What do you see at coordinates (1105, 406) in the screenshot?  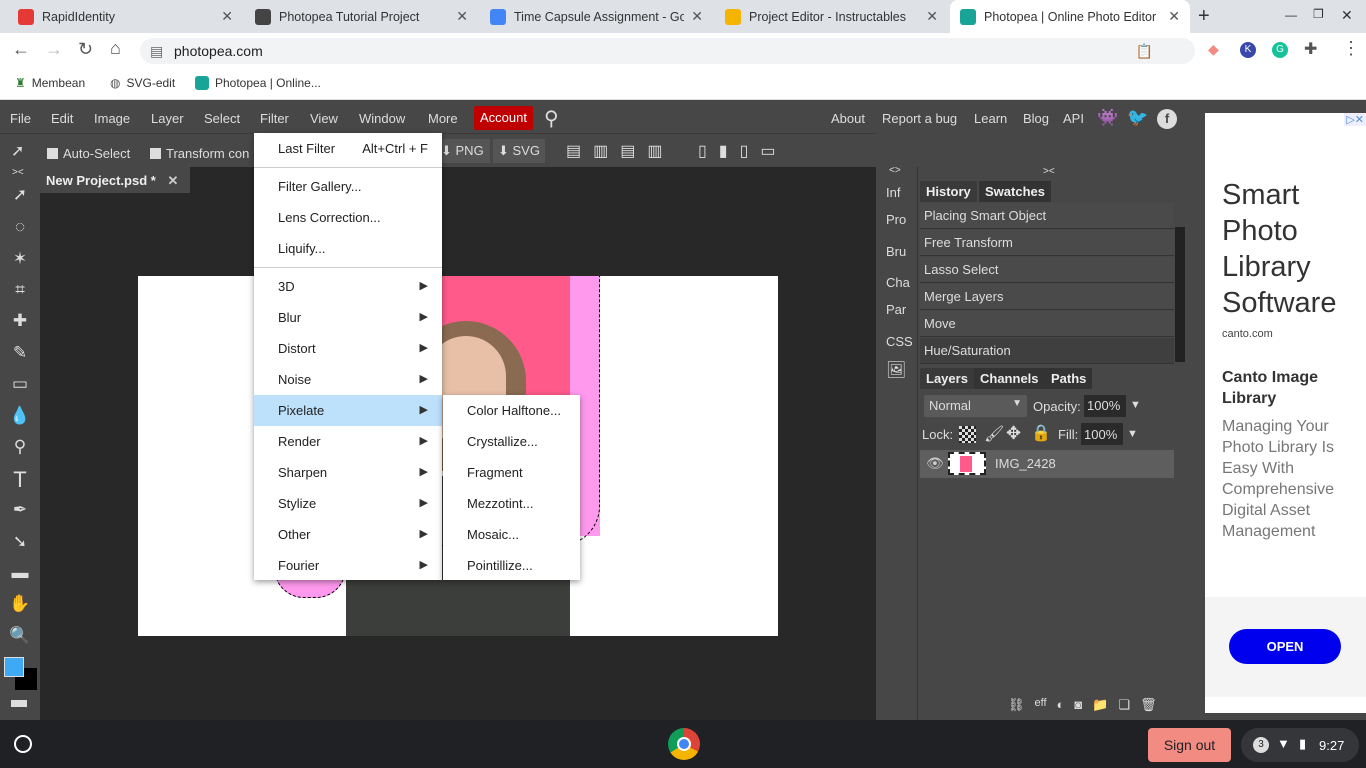 I see `opacity-input: 100%` at bounding box center [1105, 406].